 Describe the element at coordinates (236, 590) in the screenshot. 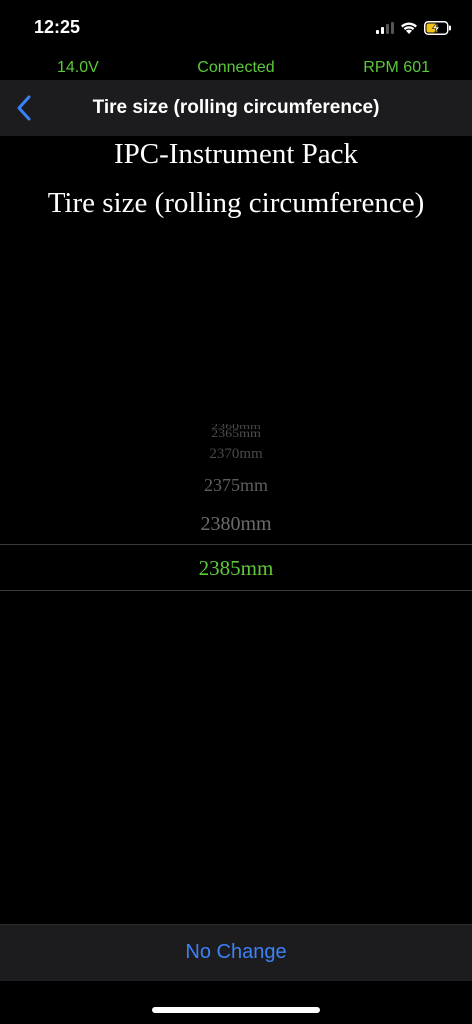

I see `picker-selection-bottom-divider` at that location.